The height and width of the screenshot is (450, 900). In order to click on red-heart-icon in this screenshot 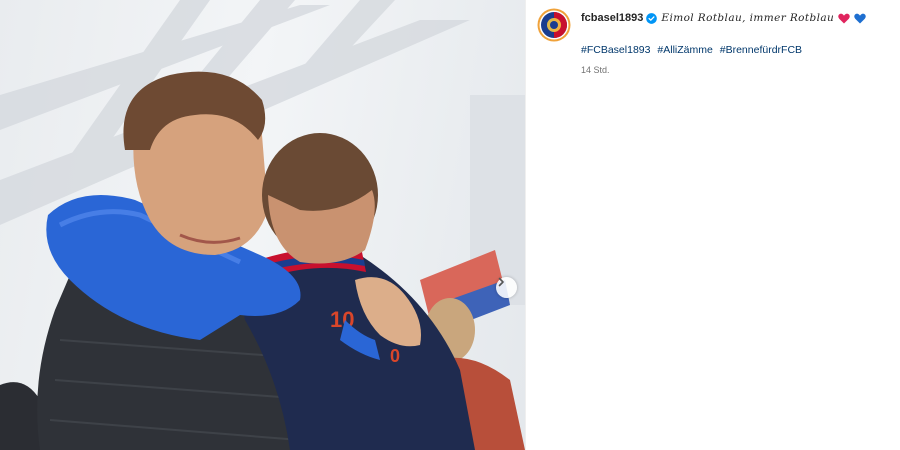, I will do `click(844, 18)`.